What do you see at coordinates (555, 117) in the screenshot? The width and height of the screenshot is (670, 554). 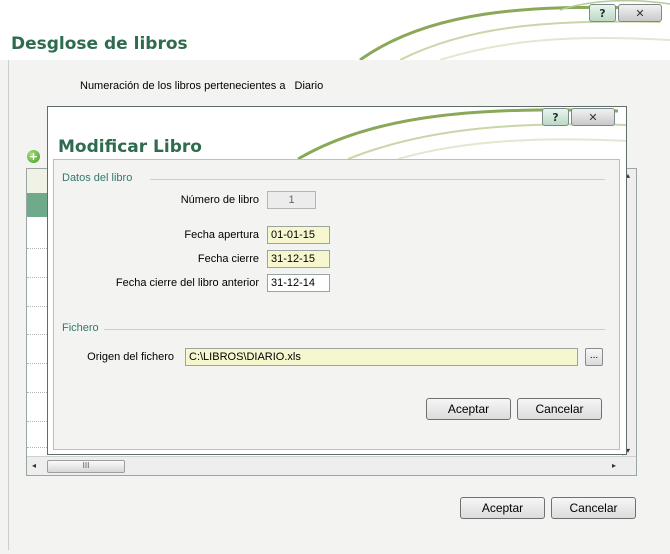 I see `dialog-help-button: ?` at bounding box center [555, 117].